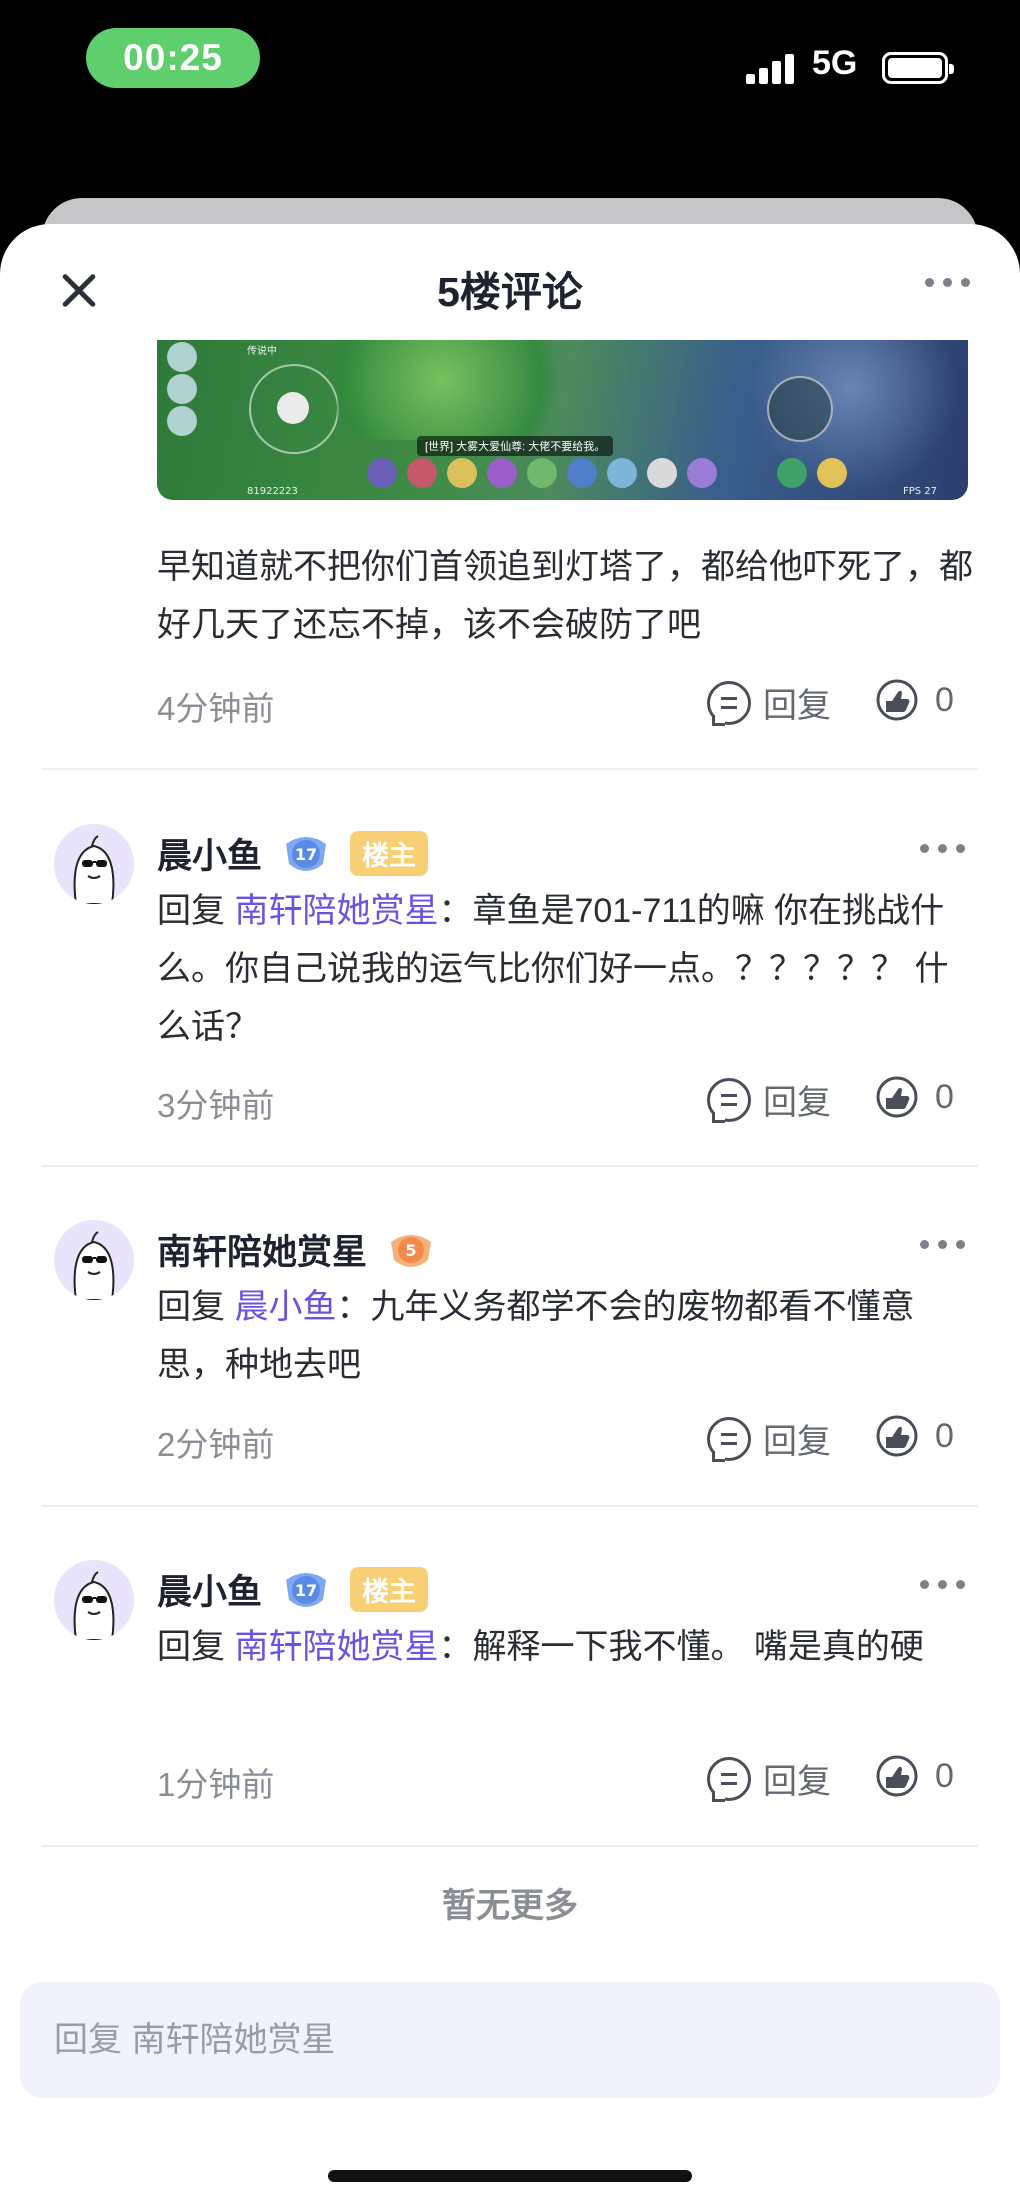 This screenshot has width=1020, height=2207. I want to click on post-text: 早知道就不把你们首领追到灯塔了，都给他吓死了，都好几天了还忘不掉，该不会破防了吧, so click(565, 596).